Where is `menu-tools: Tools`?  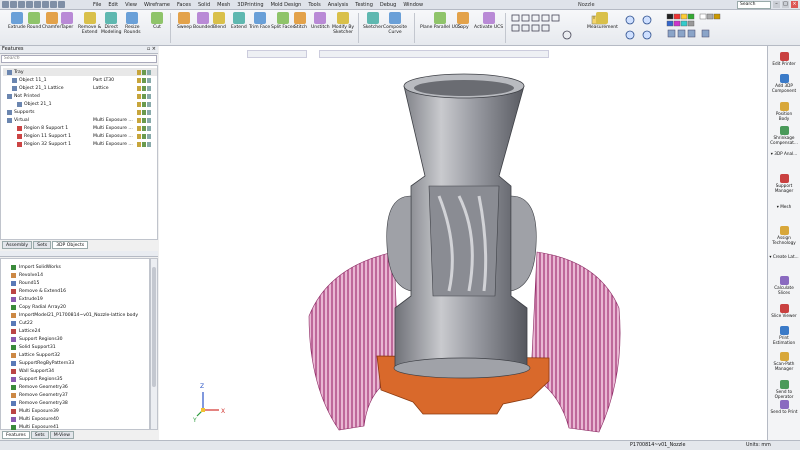 menu-tools: Tools is located at coordinates (314, 5).